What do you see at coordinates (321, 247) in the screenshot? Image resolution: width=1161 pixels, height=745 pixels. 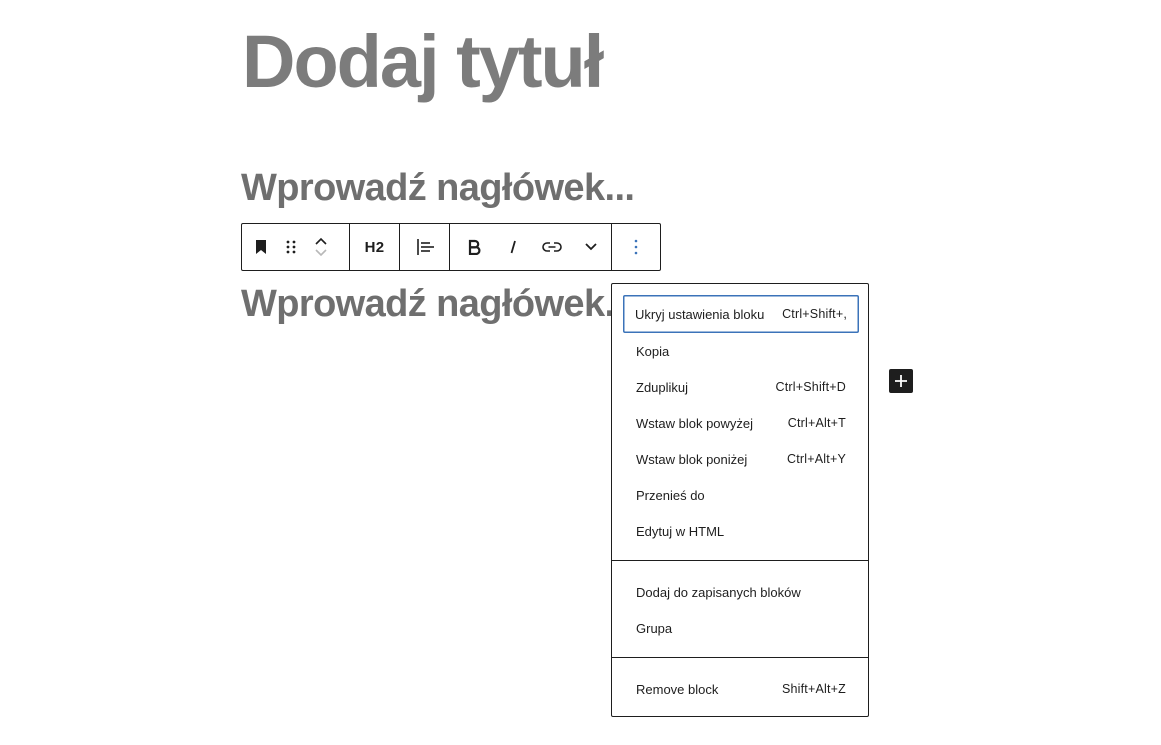 I see `block-mover` at bounding box center [321, 247].